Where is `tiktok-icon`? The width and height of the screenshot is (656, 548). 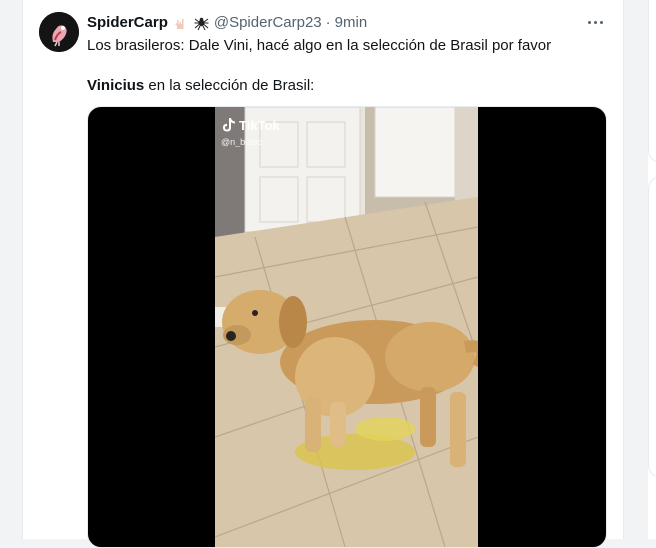
tiktok-icon is located at coordinates (229, 125).